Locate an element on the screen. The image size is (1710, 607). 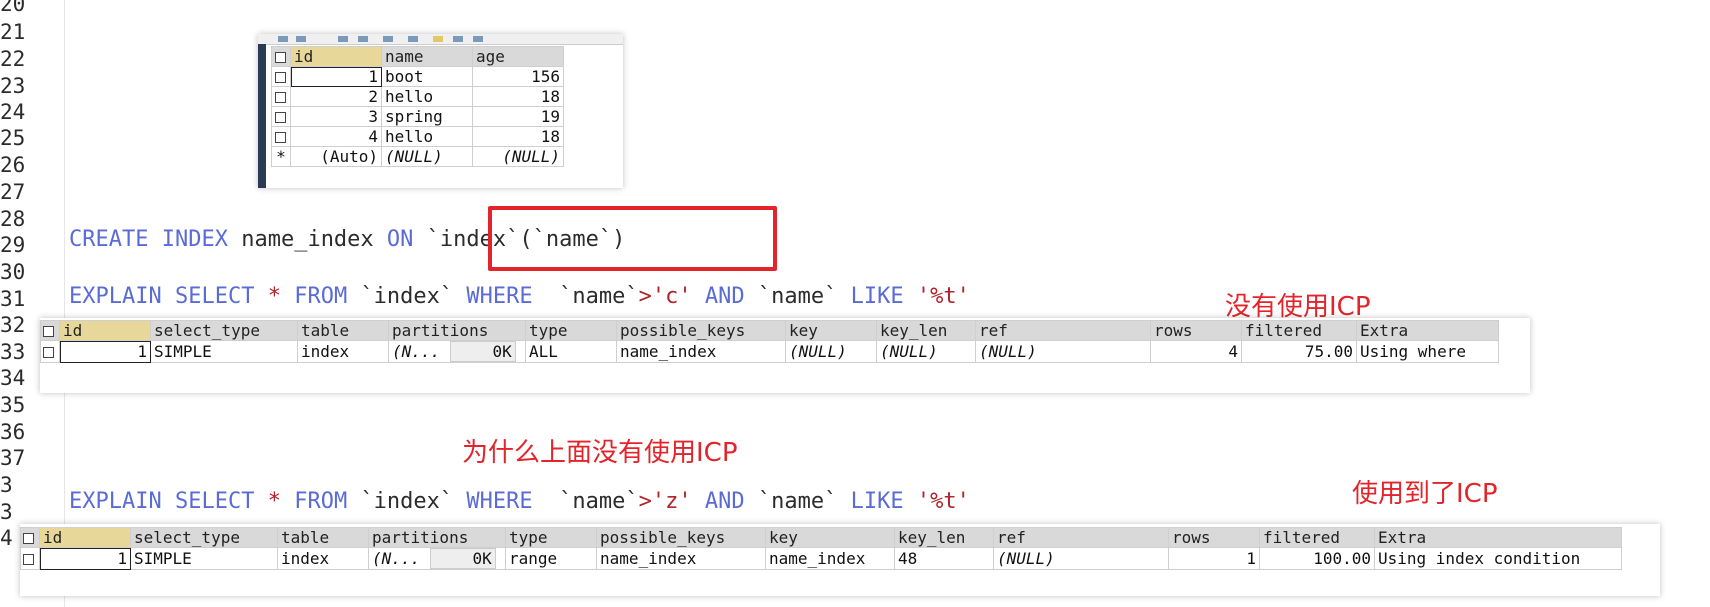
operator: > is located at coordinates (645, 501).